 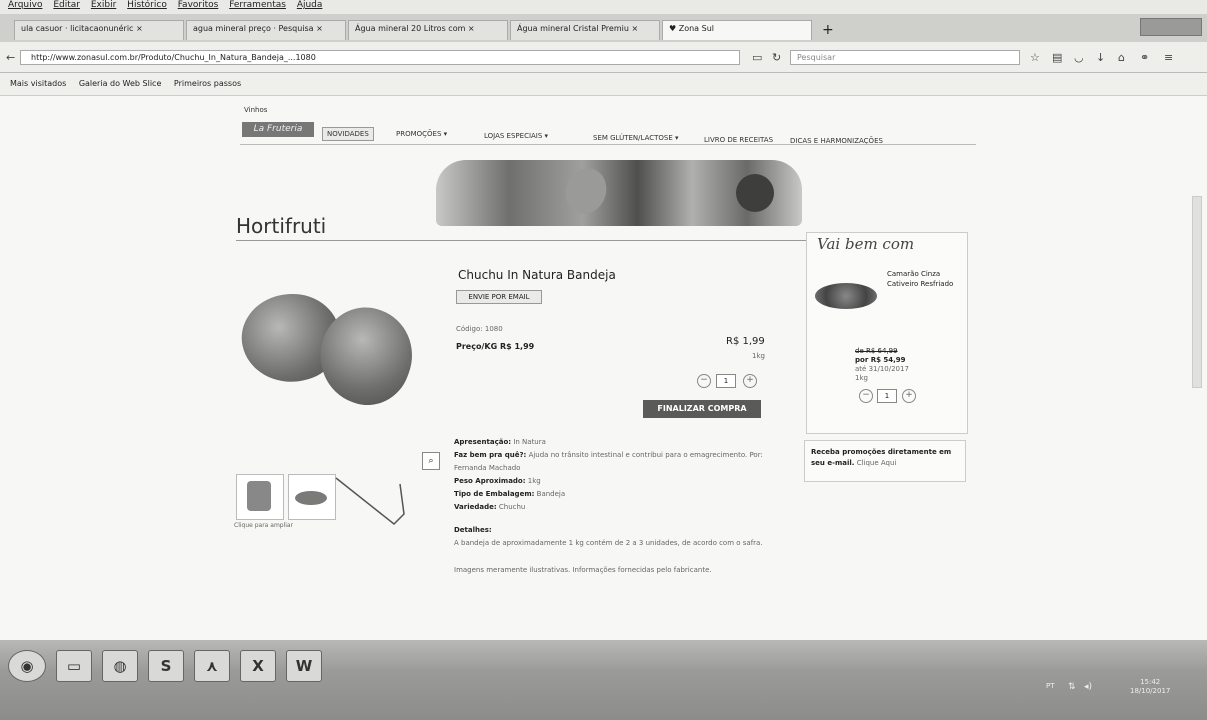 I want to click on menu-ferramentas: Ferramentas, so click(x=257, y=5).